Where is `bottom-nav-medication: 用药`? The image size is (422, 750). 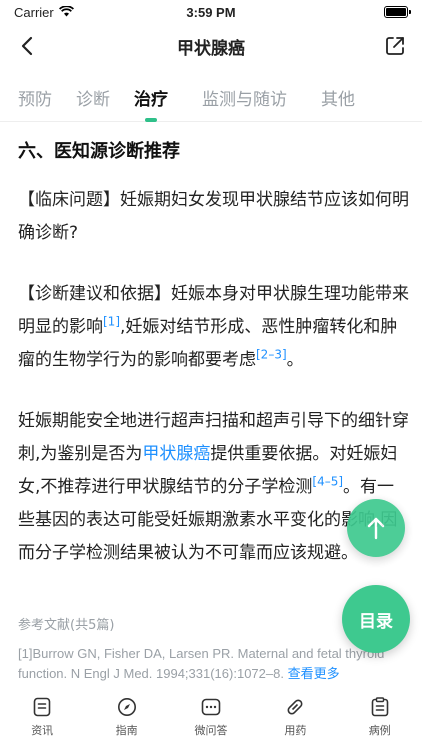 bottom-nav-medication: 用药 is located at coordinates (295, 723).